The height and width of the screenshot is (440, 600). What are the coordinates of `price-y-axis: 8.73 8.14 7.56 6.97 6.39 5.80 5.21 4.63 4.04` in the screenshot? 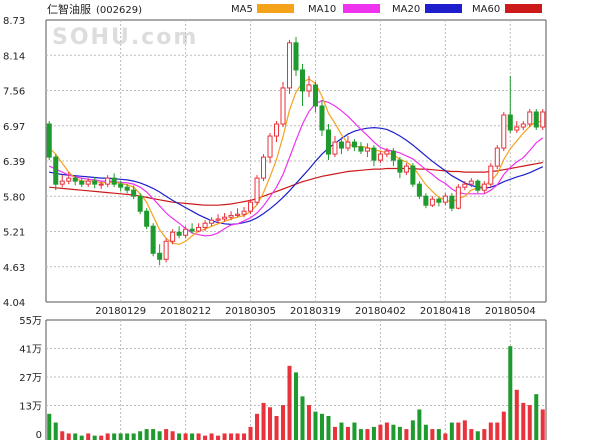 It's located at (14, 162).